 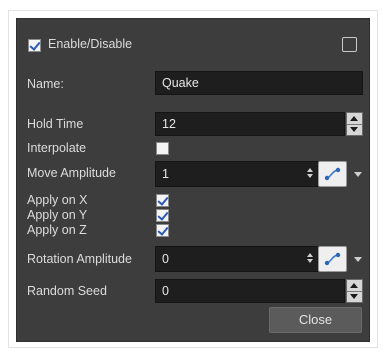 What do you see at coordinates (259, 83) in the screenshot?
I see `name-input: Quake` at bounding box center [259, 83].